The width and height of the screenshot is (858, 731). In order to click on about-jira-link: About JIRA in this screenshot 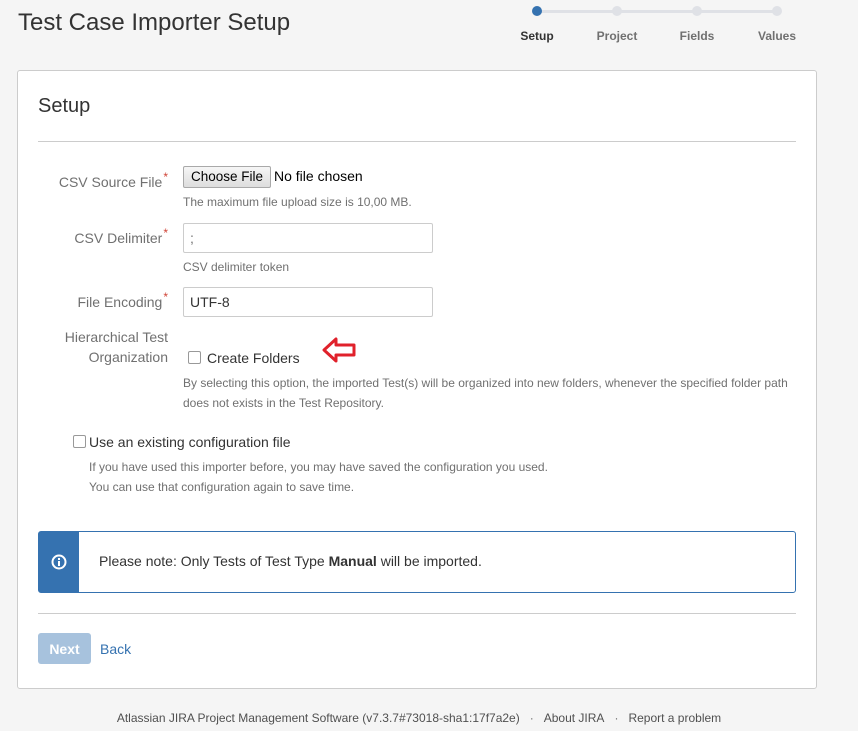, I will do `click(574, 718)`.